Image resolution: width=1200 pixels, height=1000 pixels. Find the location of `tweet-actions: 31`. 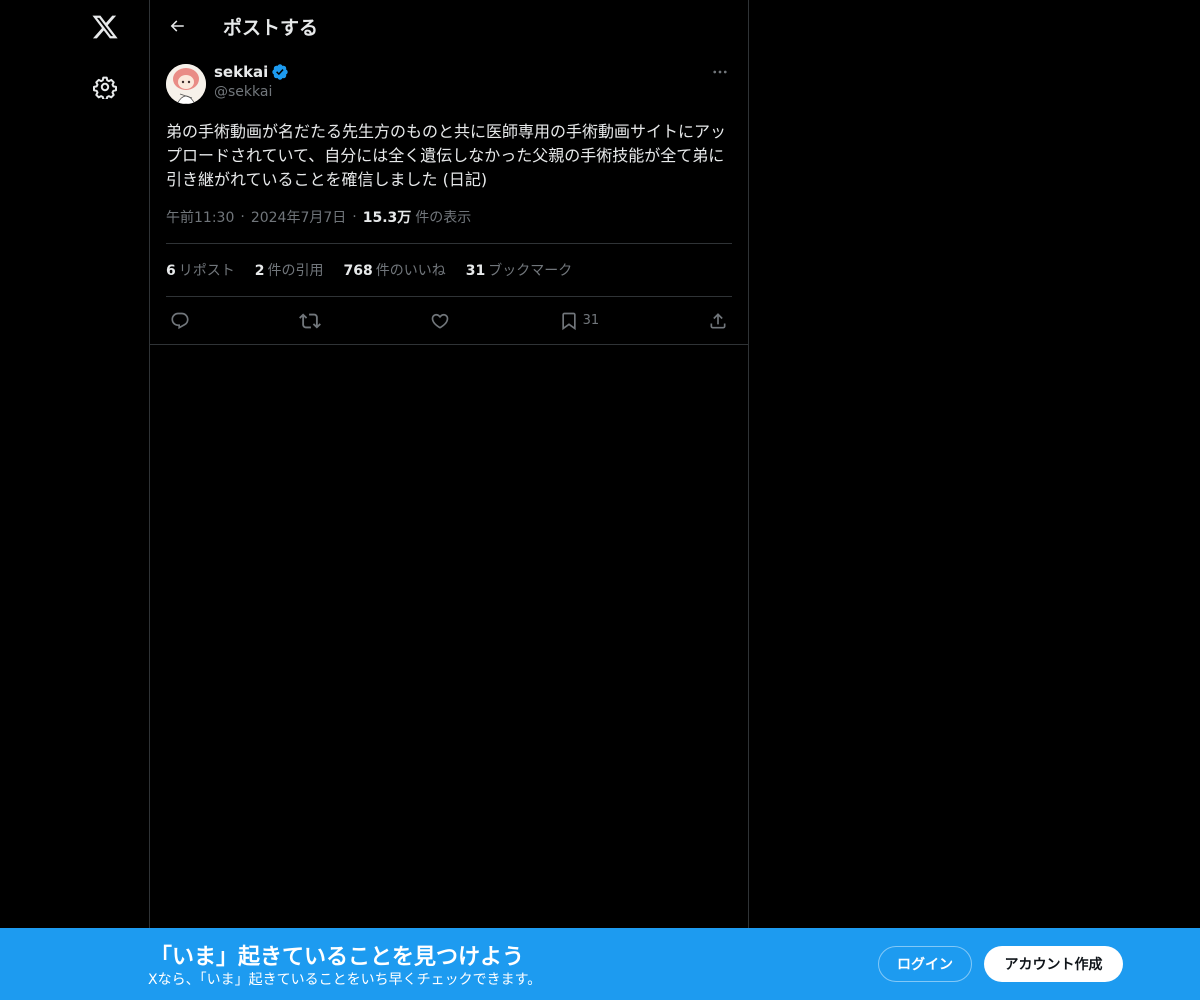

tweet-actions: 31 is located at coordinates (449, 320).